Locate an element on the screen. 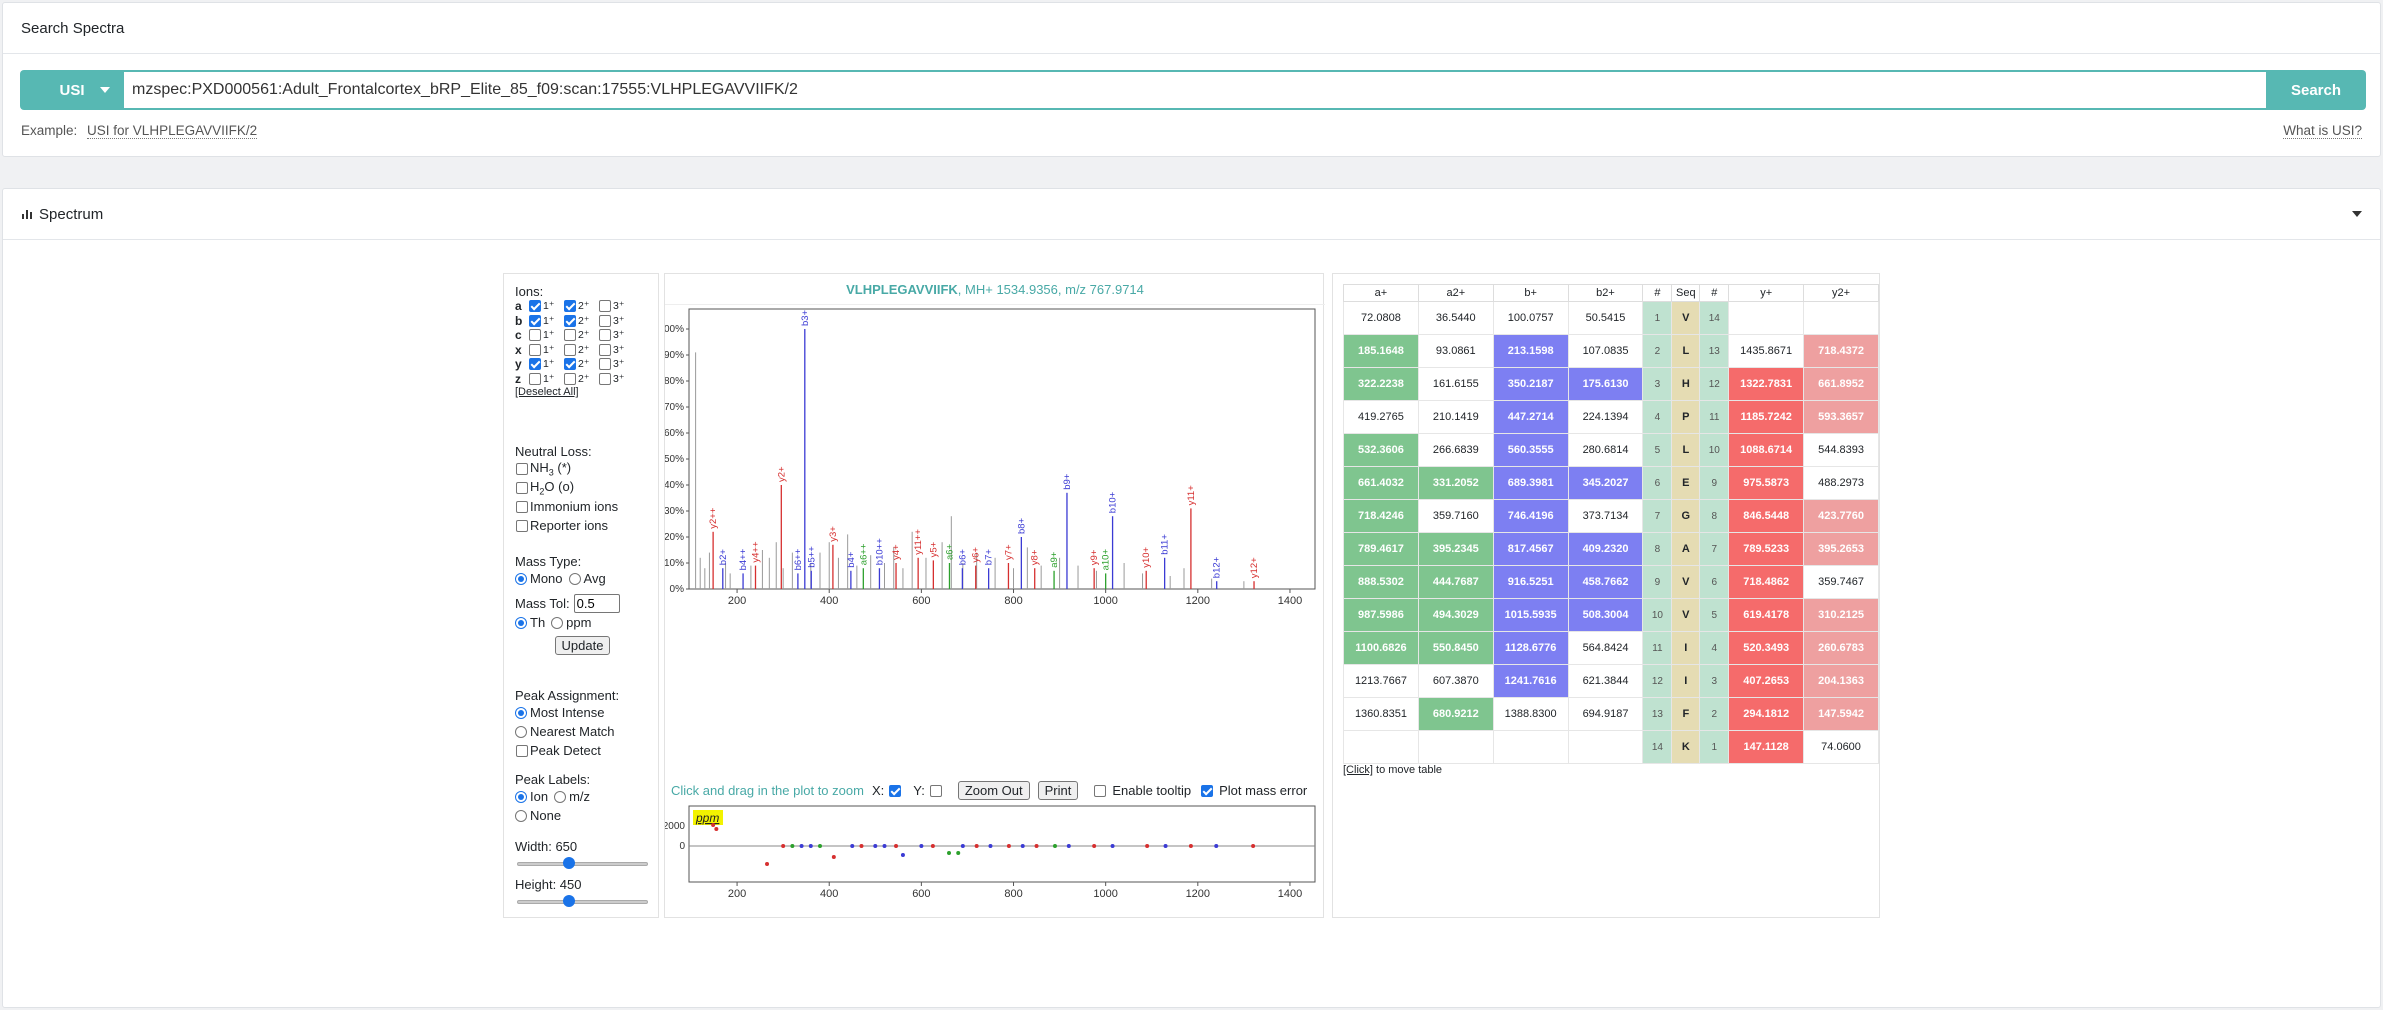 This screenshot has width=2383, height=1010. cell-a2: 210.1419 is located at coordinates (1455, 417).